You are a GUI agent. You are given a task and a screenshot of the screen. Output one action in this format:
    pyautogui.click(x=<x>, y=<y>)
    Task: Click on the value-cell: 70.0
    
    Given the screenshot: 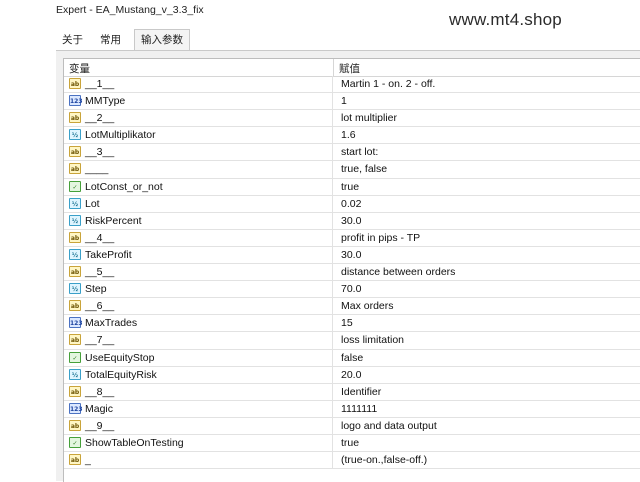 What is the action you would take?
    pyautogui.click(x=351, y=289)
    